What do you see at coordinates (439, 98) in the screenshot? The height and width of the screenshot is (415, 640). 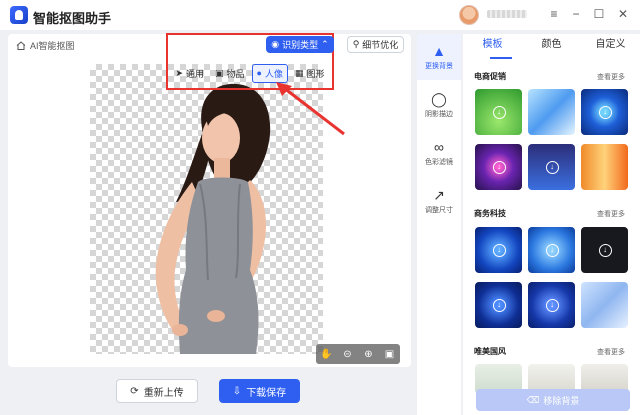 I see `shadow-icon: ◯` at bounding box center [439, 98].